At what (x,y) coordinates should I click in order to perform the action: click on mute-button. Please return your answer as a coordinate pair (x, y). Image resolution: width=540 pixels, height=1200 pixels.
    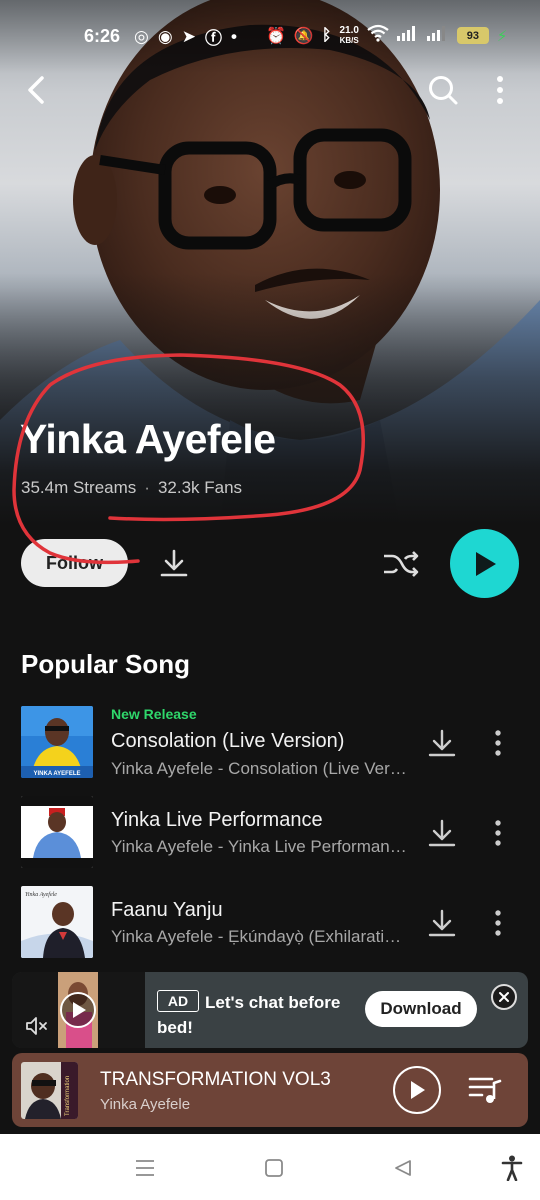
    Looking at the image, I should click on (36, 1026).